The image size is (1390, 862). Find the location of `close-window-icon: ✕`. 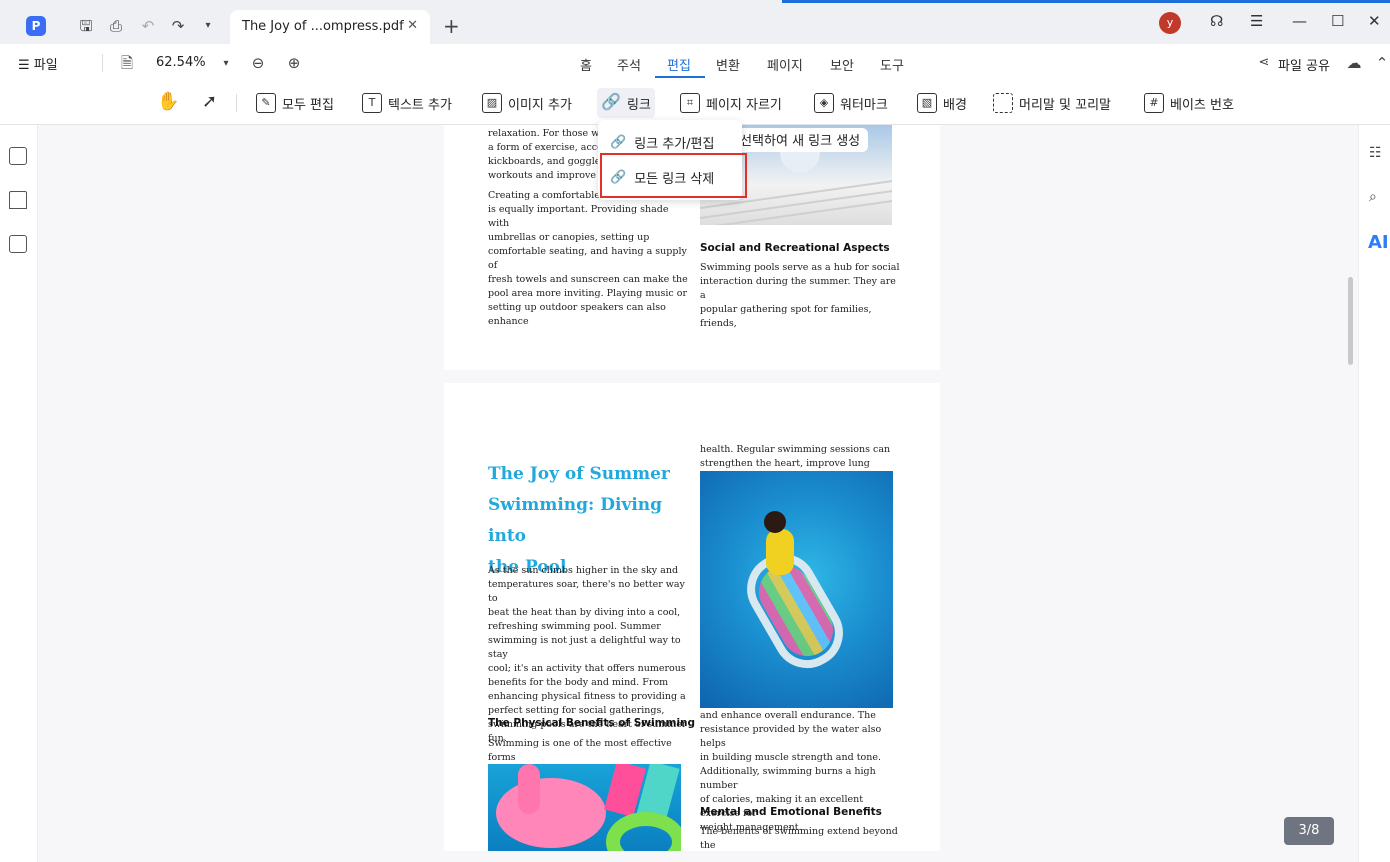

close-window-icon: ✕ is located at coordinates (1374, 21).